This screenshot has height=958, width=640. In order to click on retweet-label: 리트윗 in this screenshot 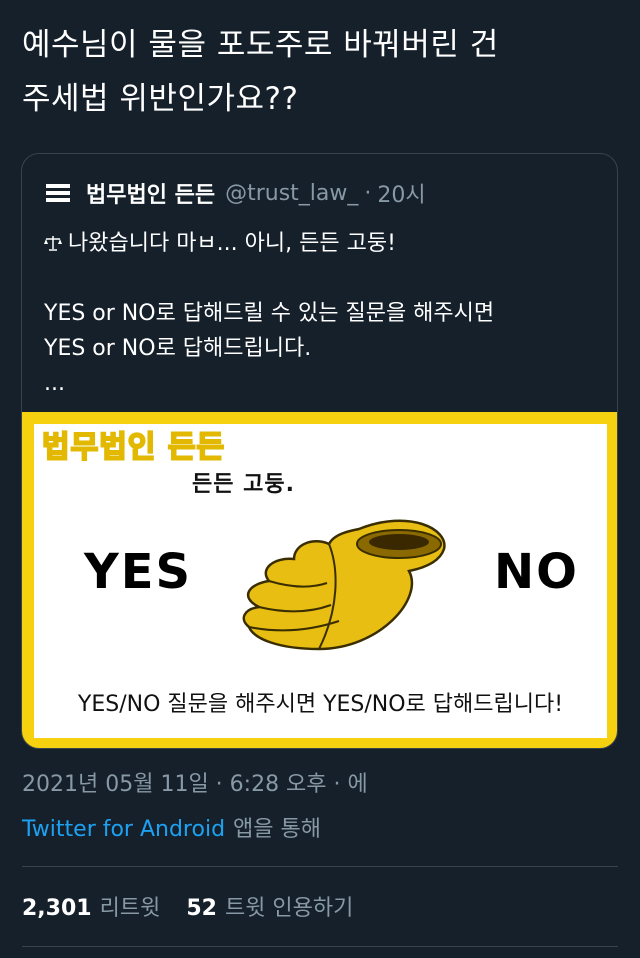, I will do `click(130, 908)`.